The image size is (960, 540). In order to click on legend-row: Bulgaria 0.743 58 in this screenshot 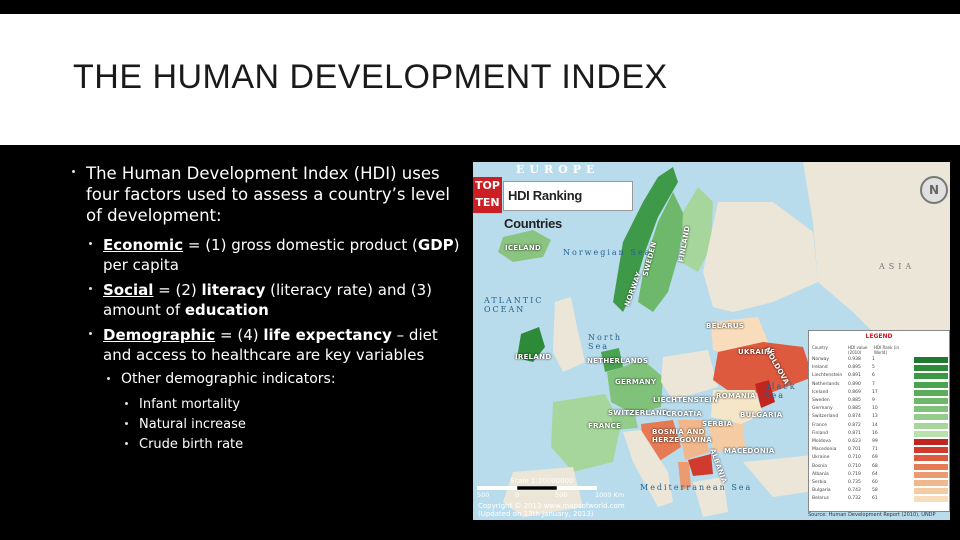, I will do `click(880, 491)`.